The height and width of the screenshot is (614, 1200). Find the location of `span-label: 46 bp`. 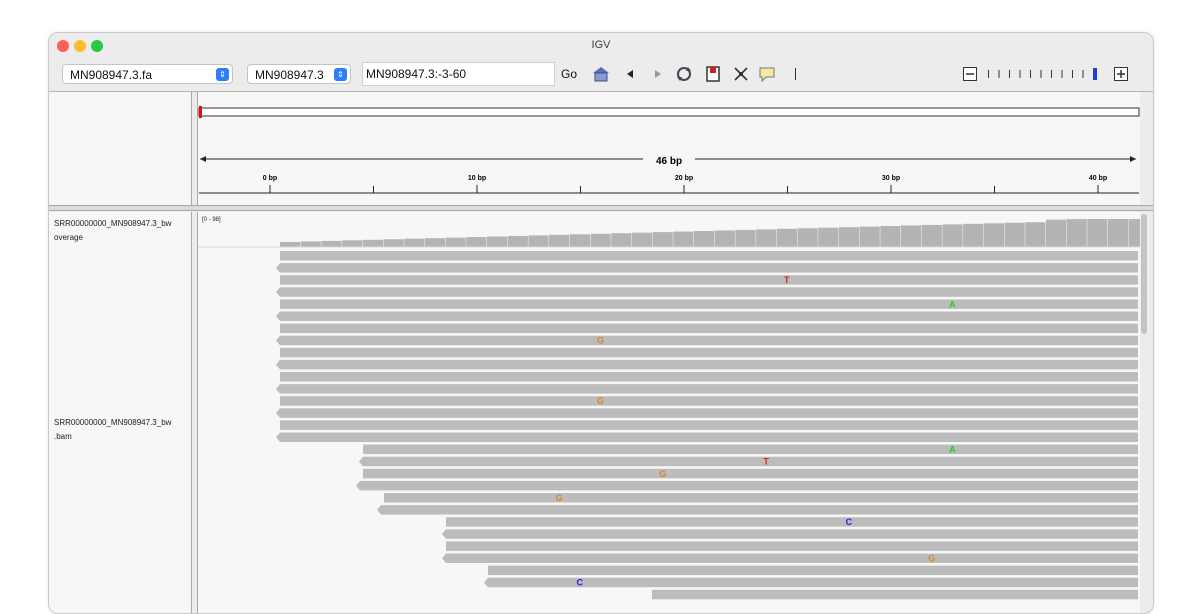

span-label: 46 bp is located at coordinates (669, 161).